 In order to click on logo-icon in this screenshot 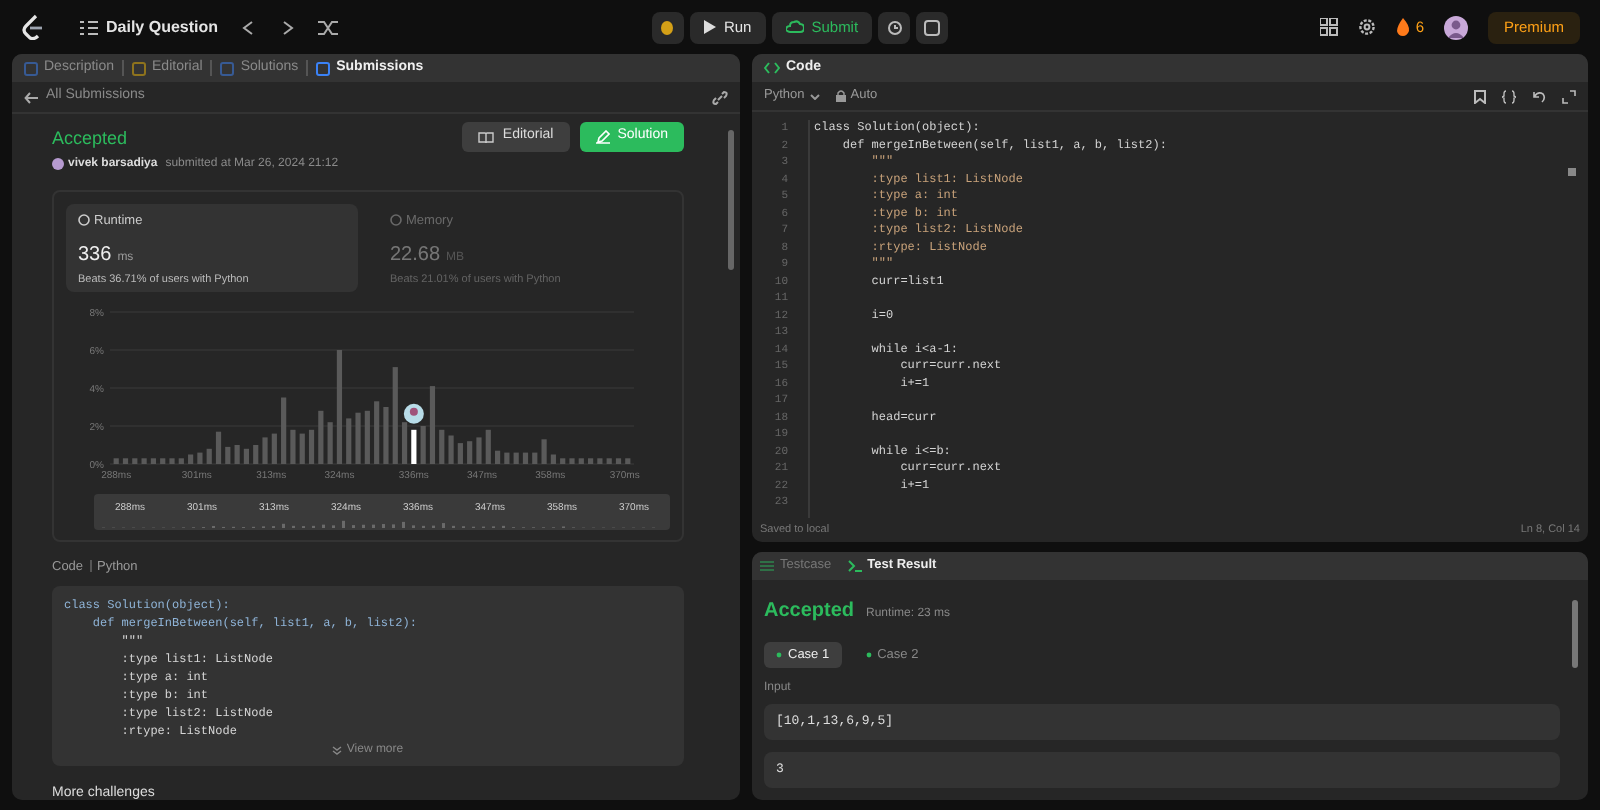, I will do `click(32, 27)`.